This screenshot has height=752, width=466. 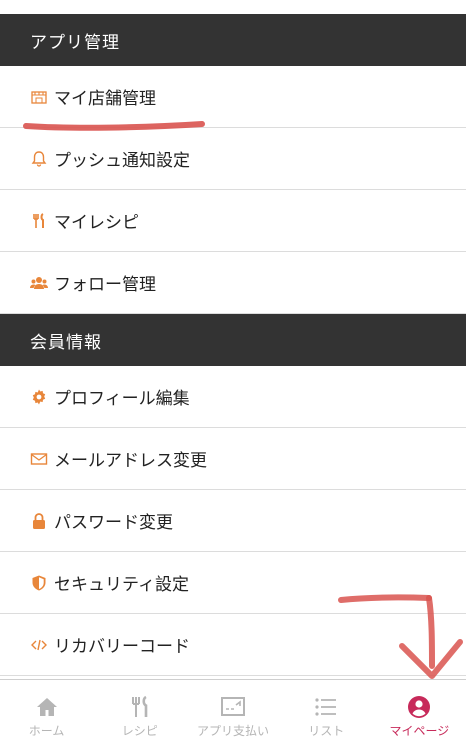 What do you see at coordinates (46, 707) in the screenshot?
I see `home-icon` at bounding box center [46, 707].